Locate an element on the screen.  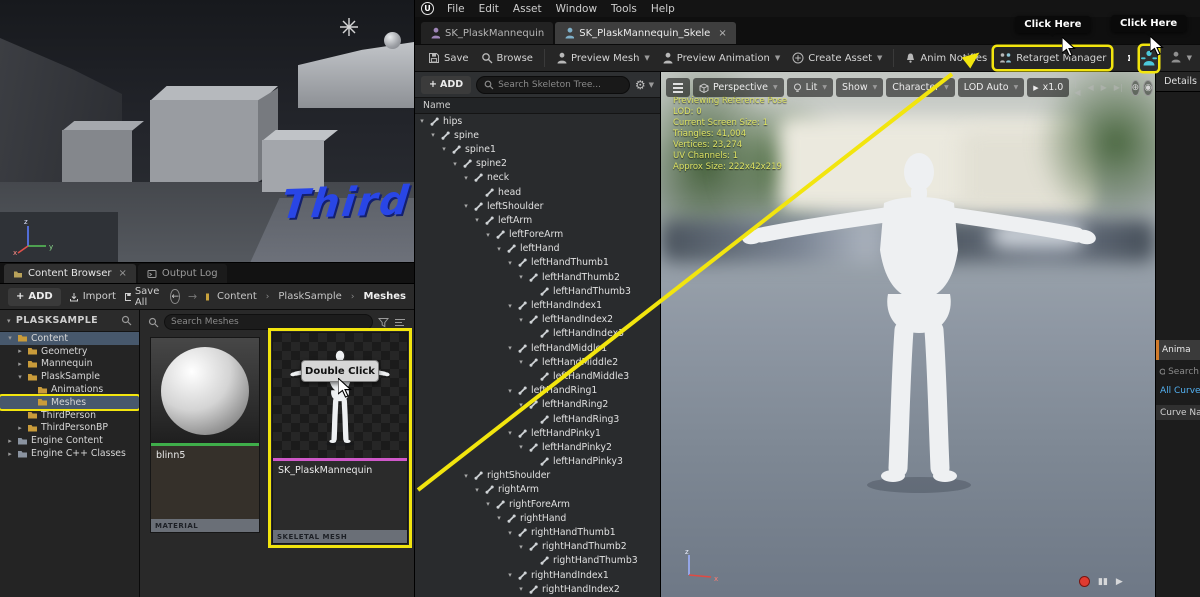
record-button is located at coordinates (1084, 581).